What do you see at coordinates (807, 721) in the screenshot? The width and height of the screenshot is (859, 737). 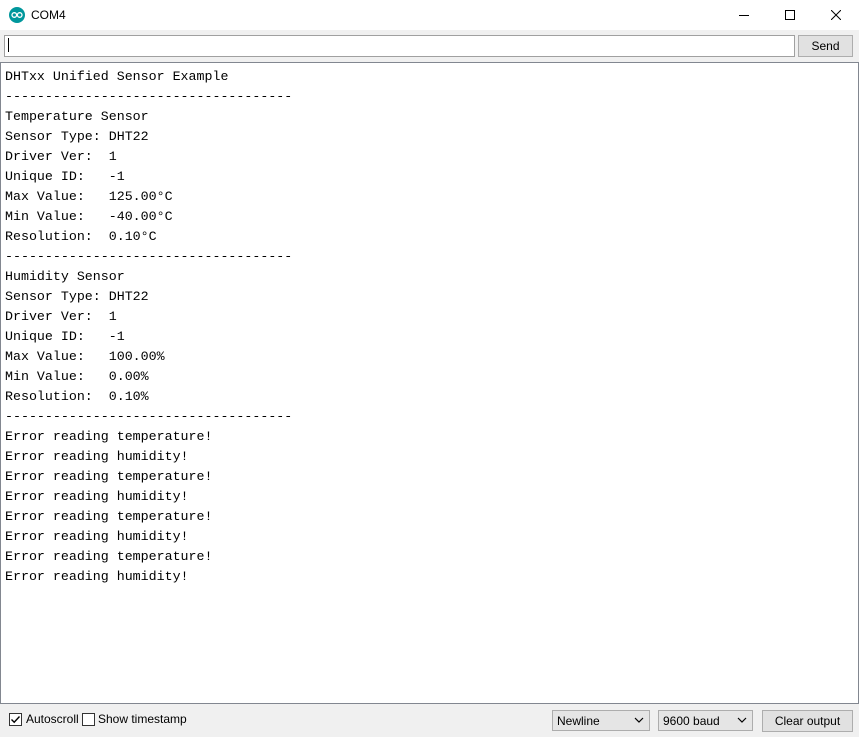 I see `clear-output-button: Clear output` at bounding box center [807, 721].